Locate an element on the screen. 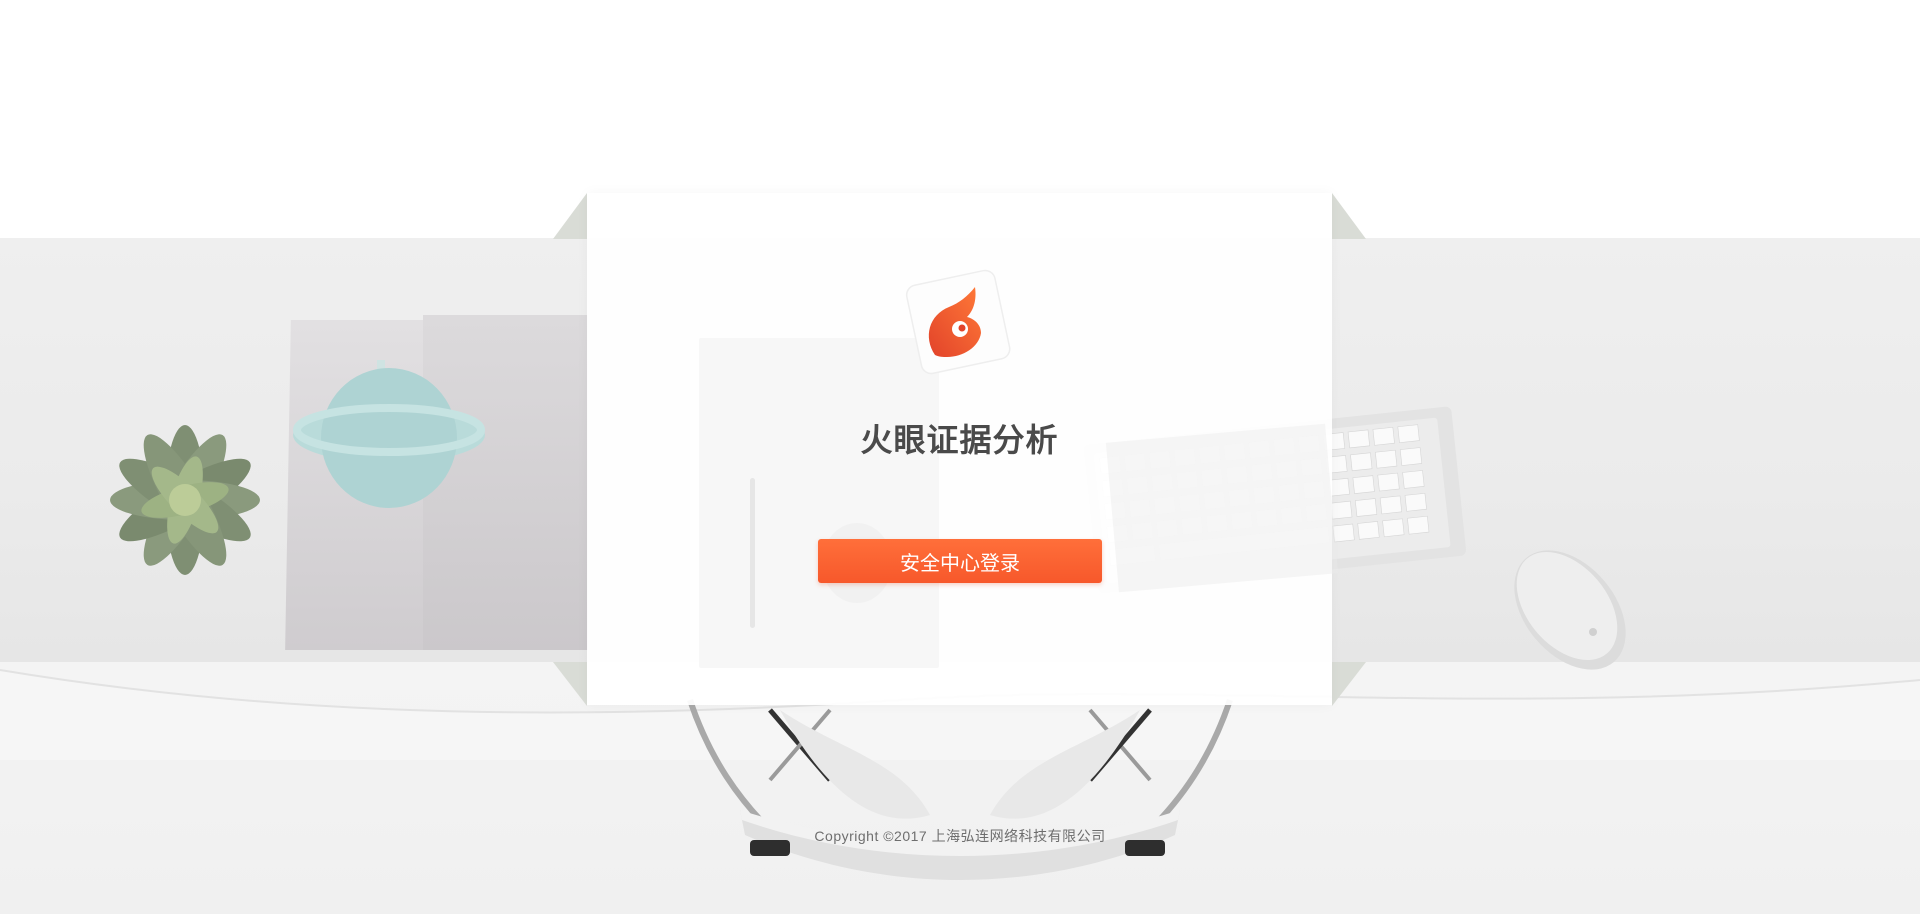 This screenshot has width=1920, height=914. app-title: 火眼证据分析 is located at coordinates (959, 440).